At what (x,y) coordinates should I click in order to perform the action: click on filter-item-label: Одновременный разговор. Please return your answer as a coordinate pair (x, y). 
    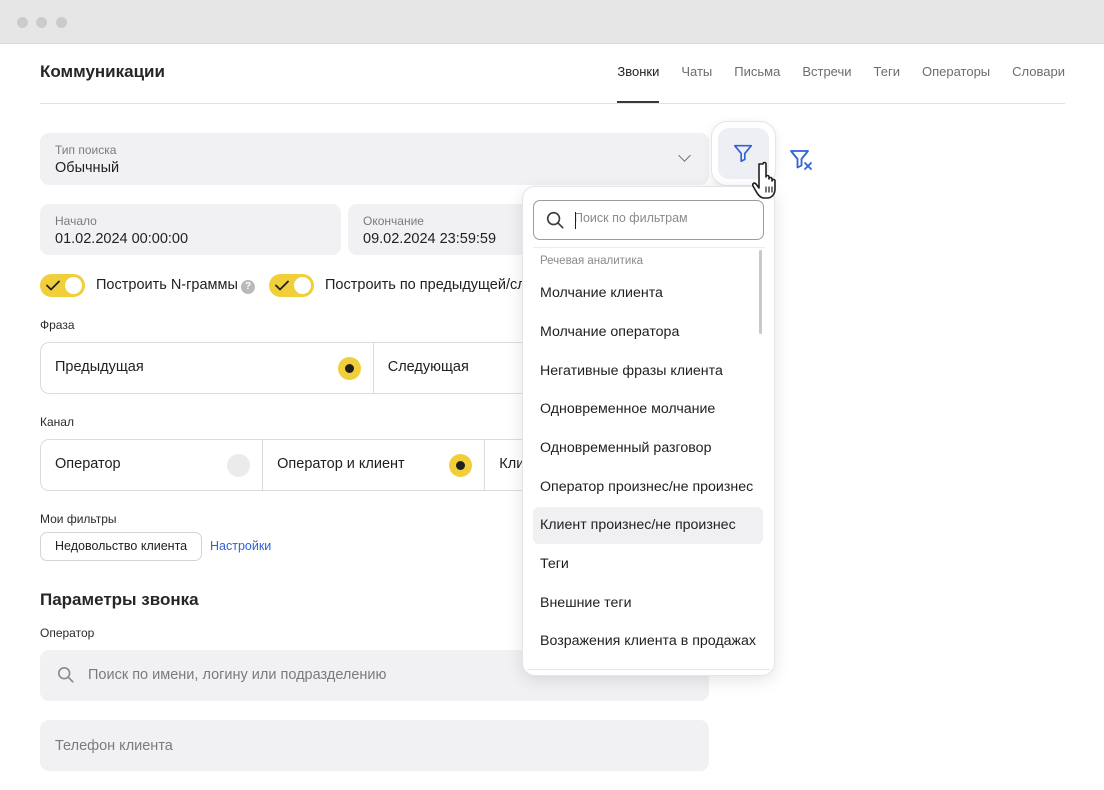
    Looking at the image, I should click on (626, 448).